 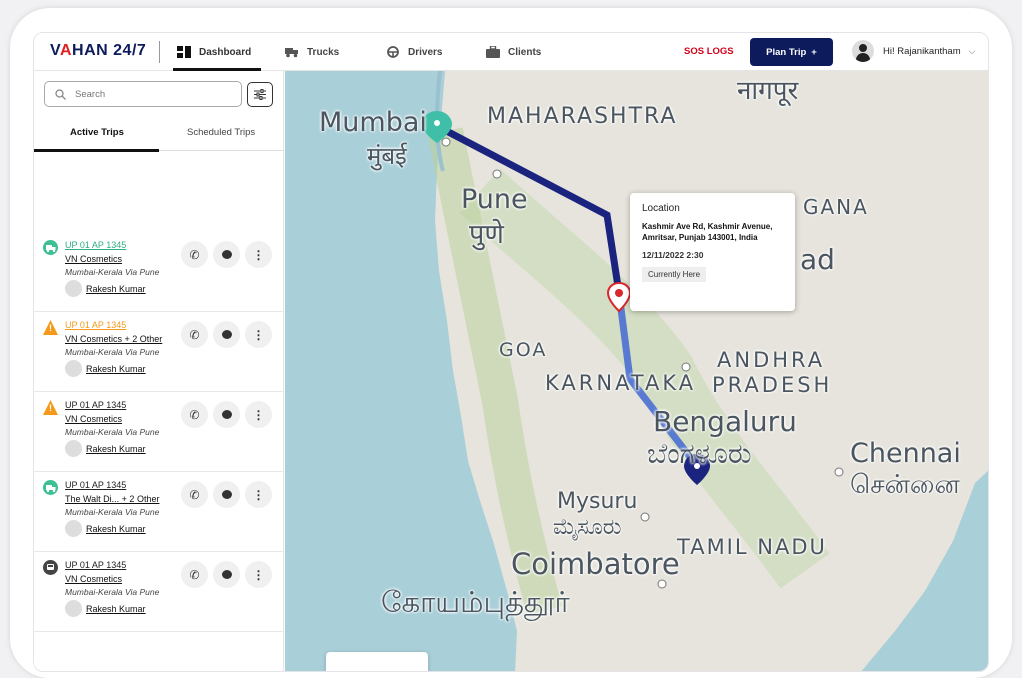 What do you see at coordinates (98, 51) in the screenshot?
I see `brand-logo: VAHAN 24/7` at bounding box center [98, 51].